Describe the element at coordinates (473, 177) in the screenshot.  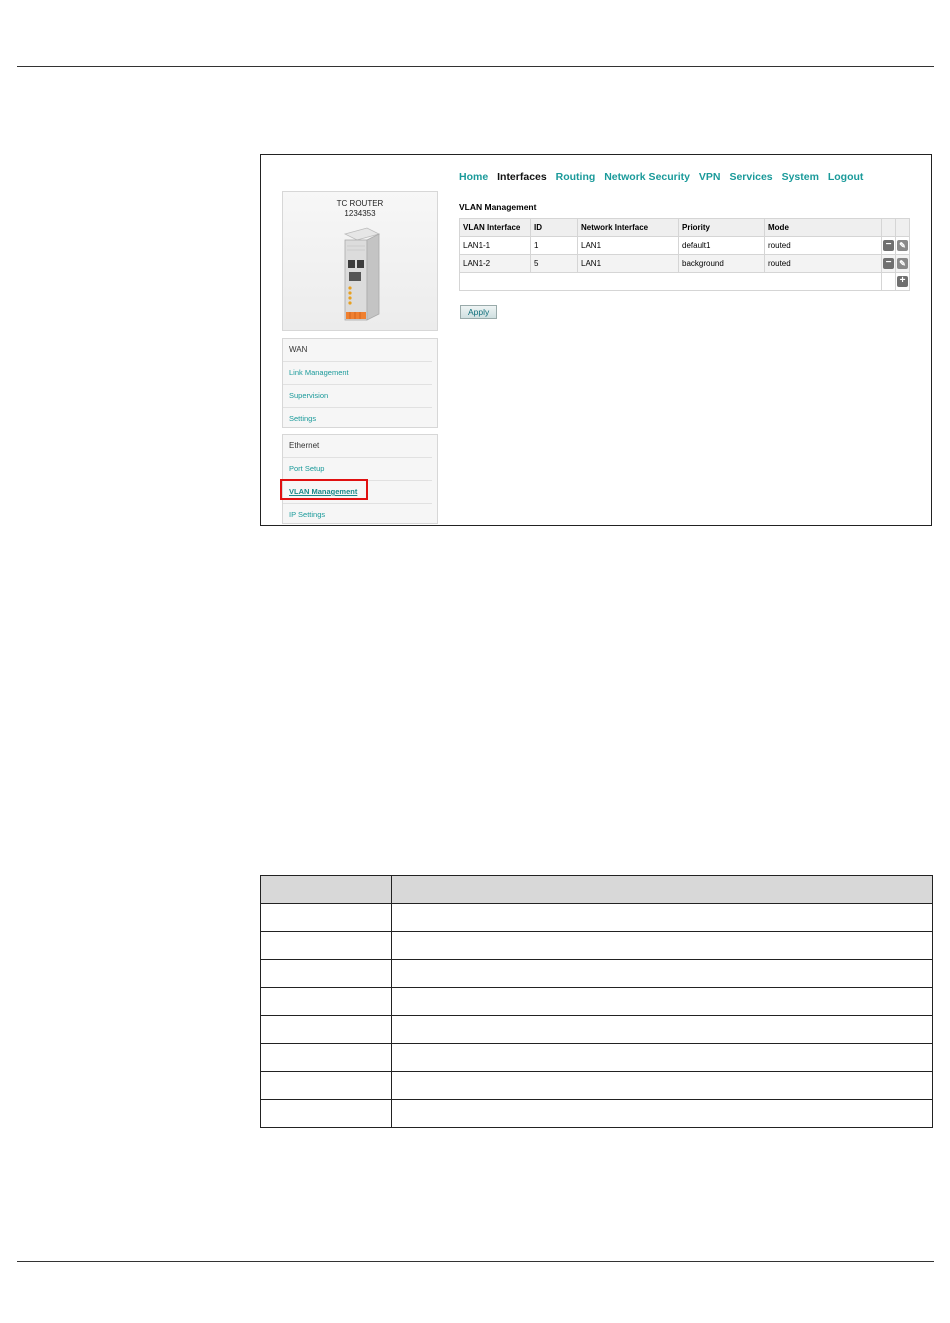
I see `nav-home: Home` at that location.